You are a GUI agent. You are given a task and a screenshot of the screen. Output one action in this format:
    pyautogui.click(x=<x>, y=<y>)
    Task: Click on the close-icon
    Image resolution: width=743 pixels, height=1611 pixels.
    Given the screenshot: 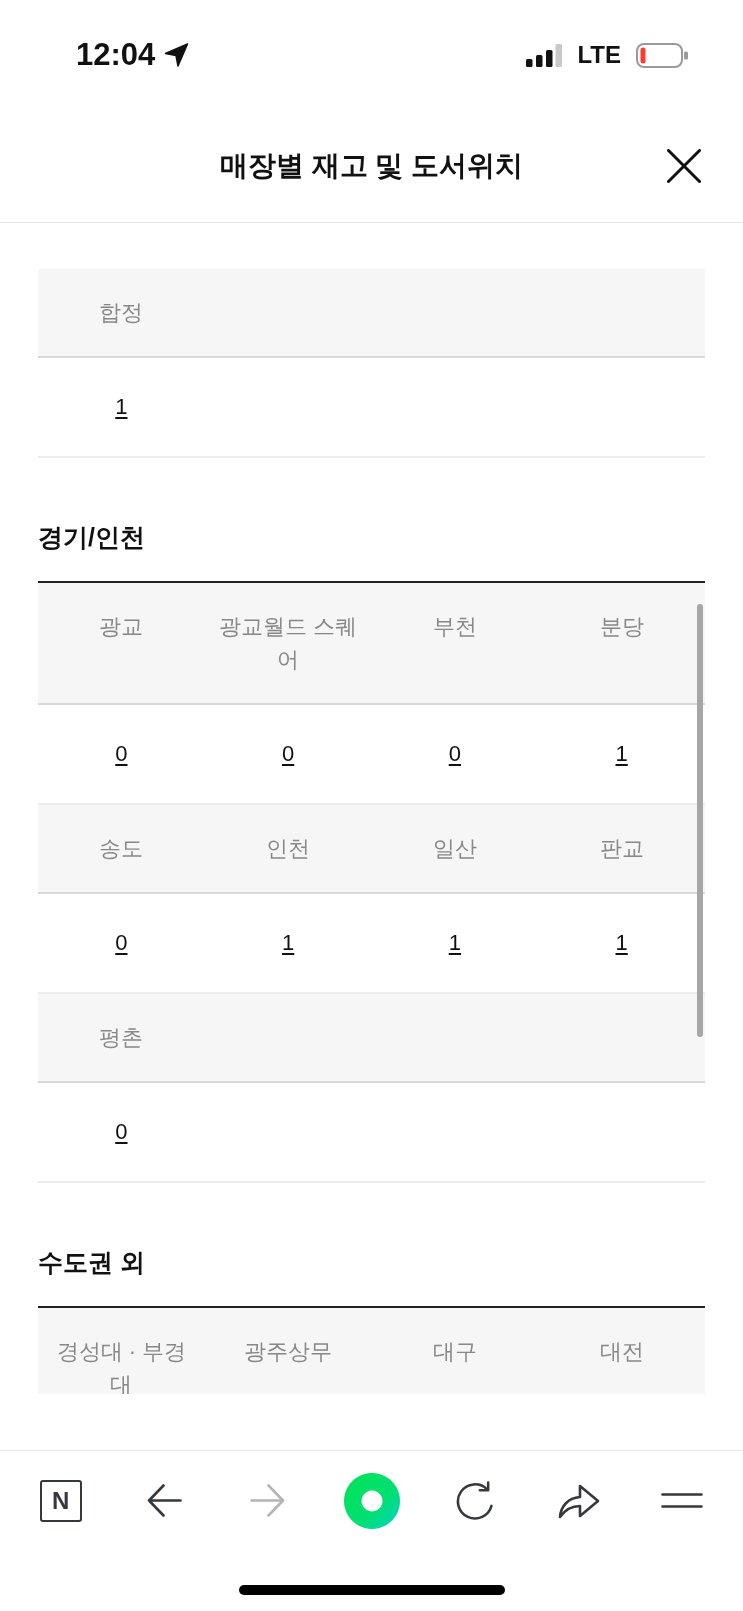 What is the action you would take?
    pyautogui.click(x=684, y=166)
    